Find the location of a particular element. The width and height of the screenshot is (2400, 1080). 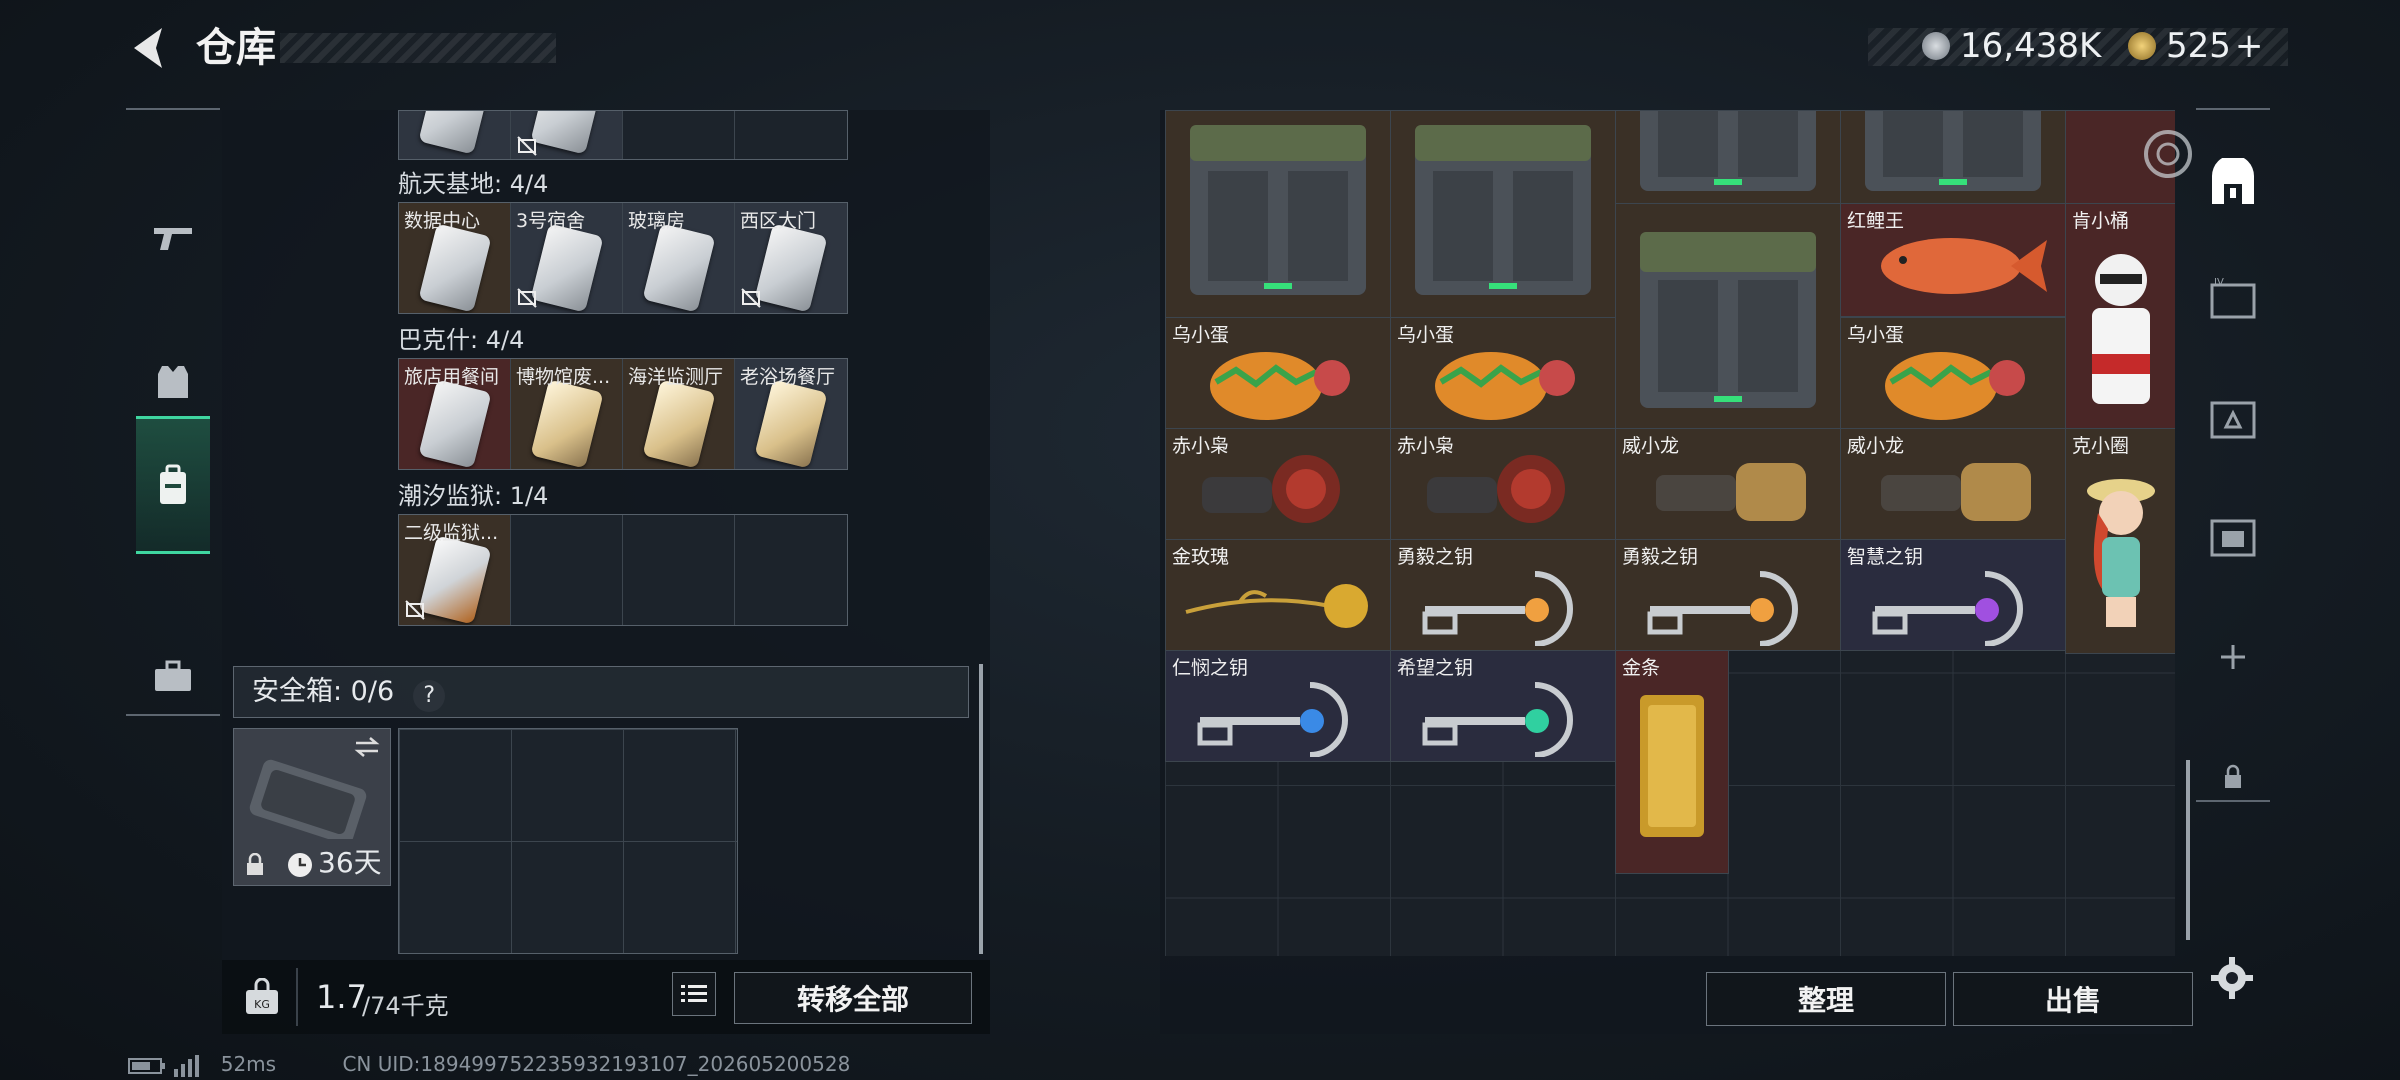

item-label: 数据中心 is located at coordinates (442, 221).